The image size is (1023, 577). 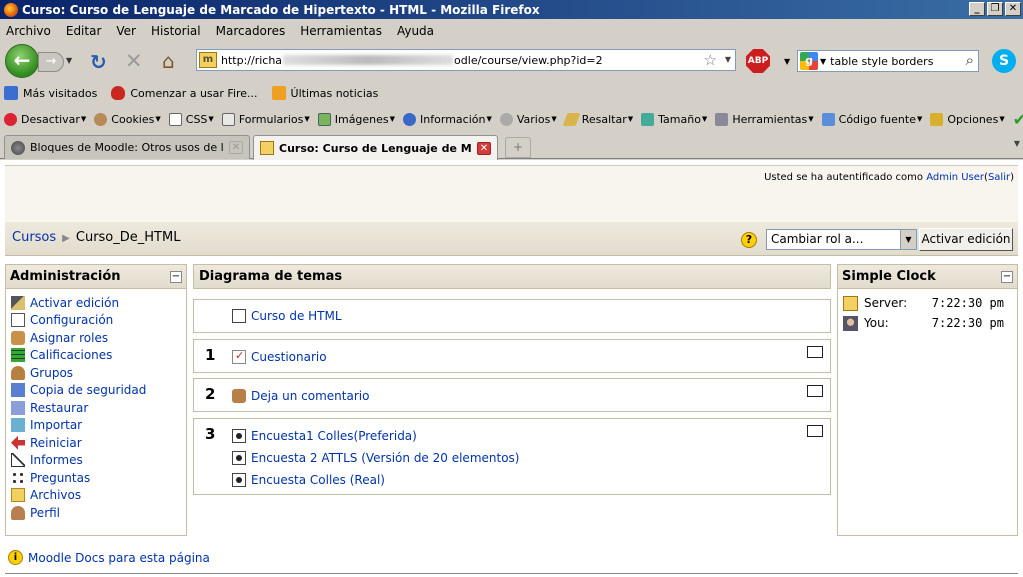 I want to click on admin-item-activar-edicion: Activar edición, so click(x=98, y=303).